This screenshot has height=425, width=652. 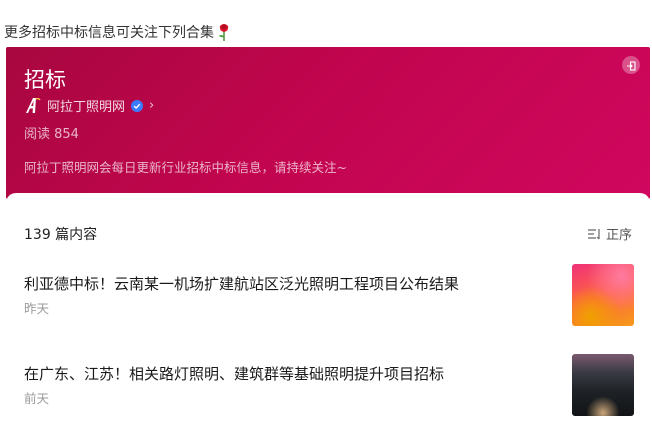 I want to click on article-time: 昨天, so click(x=37, y=308).